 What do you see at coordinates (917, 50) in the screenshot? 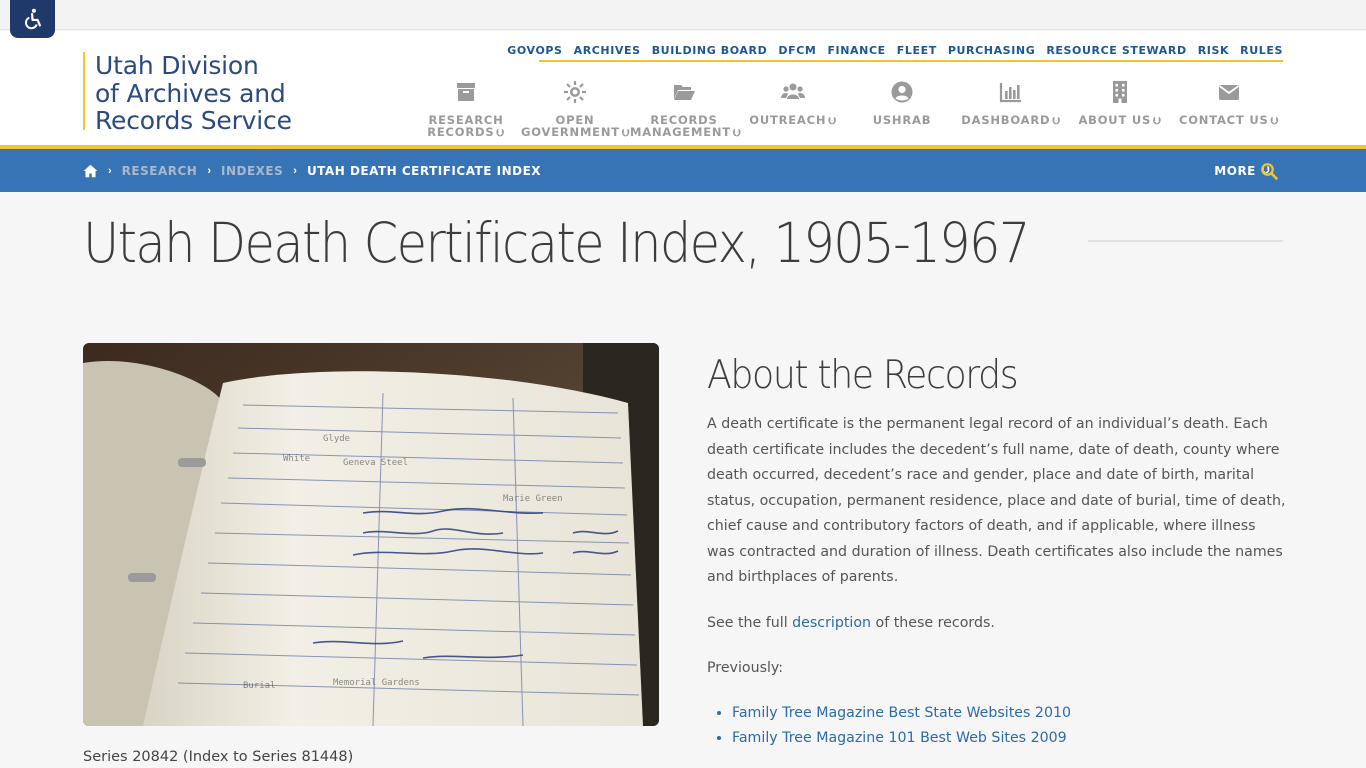
I see `utility-link-fleet: FLEET` at bounding box center [917, 50].